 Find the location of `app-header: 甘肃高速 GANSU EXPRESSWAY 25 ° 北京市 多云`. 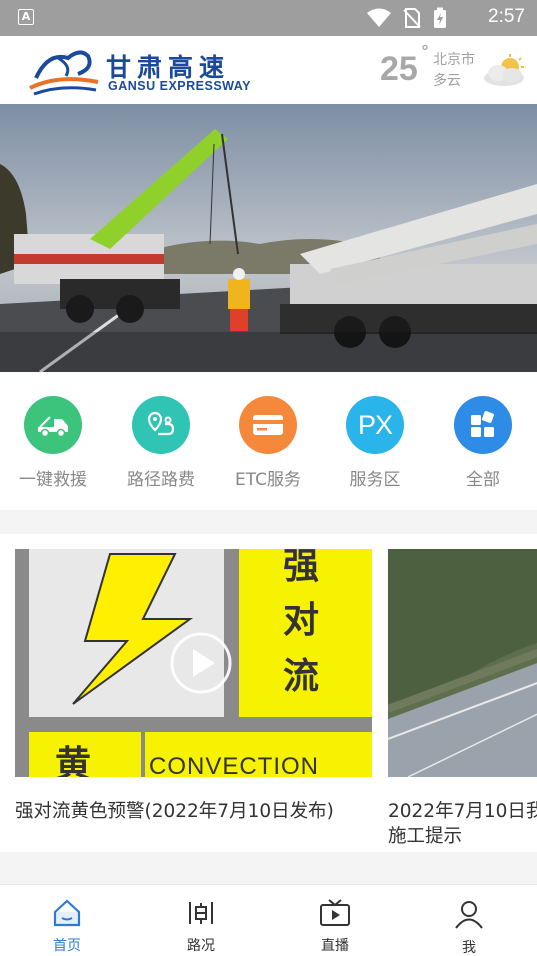

app-header: 甘肃高速 GANSU EXPRESSWAY 25 ° 北京市 多云 is located at coordinates (268, 70).